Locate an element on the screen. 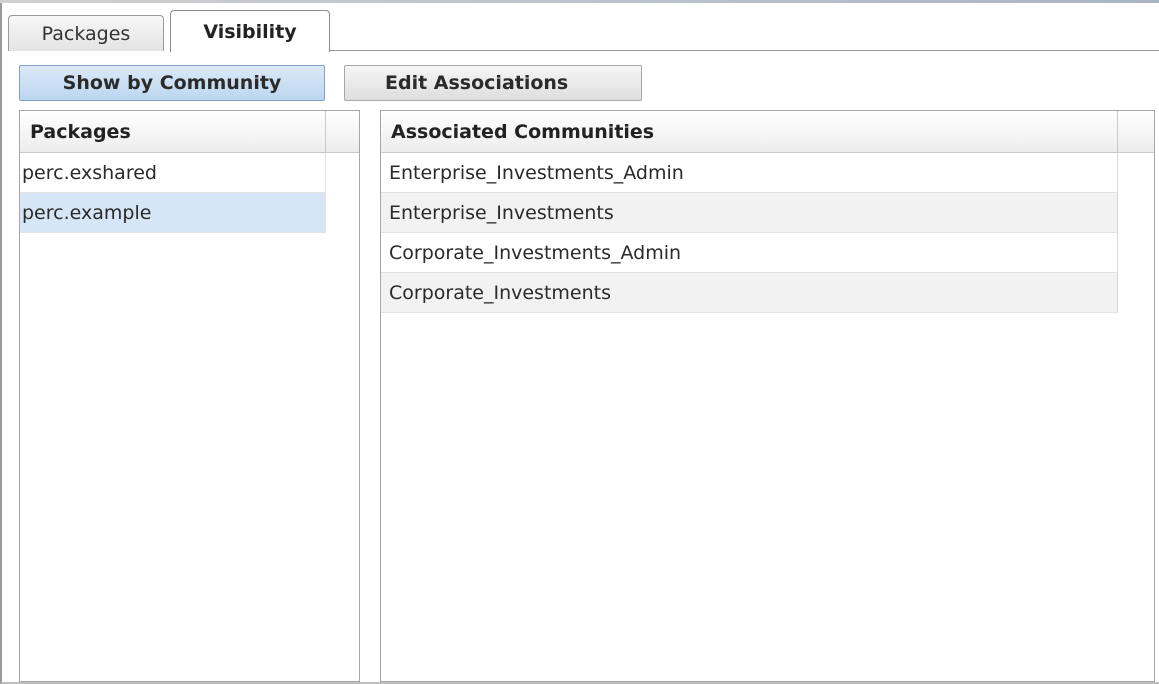 This screenshot has height=684, width=1159. community-row: Enterprise_Investments_Admin is located at coordinates (749, 173).